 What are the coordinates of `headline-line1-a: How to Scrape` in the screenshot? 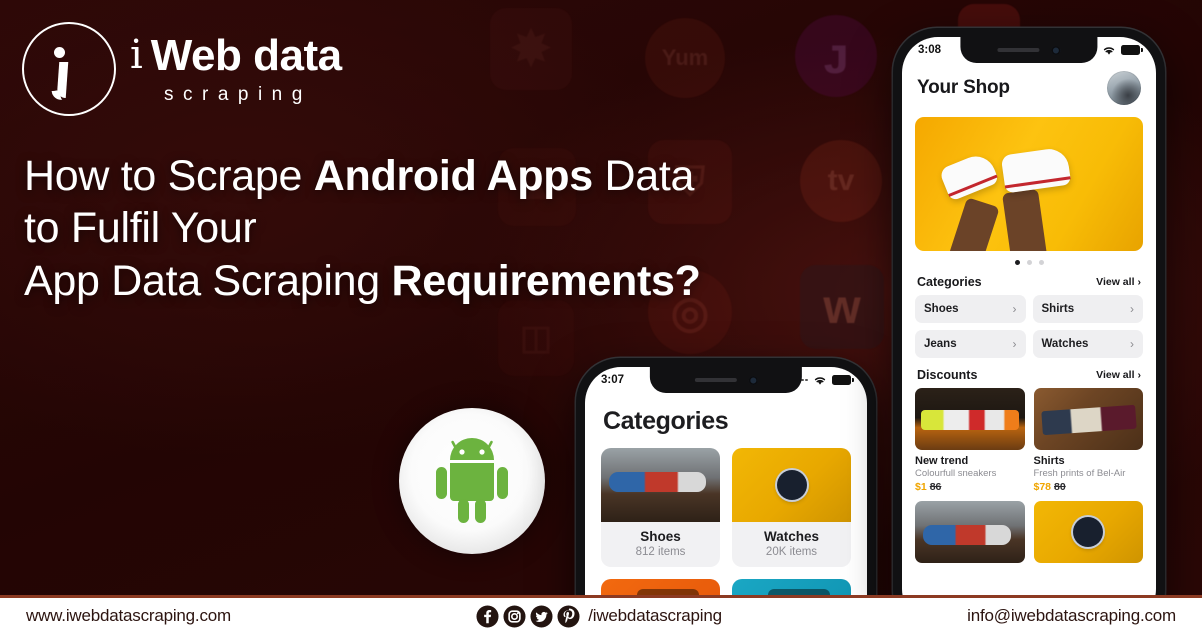 It's located at (169, 176).